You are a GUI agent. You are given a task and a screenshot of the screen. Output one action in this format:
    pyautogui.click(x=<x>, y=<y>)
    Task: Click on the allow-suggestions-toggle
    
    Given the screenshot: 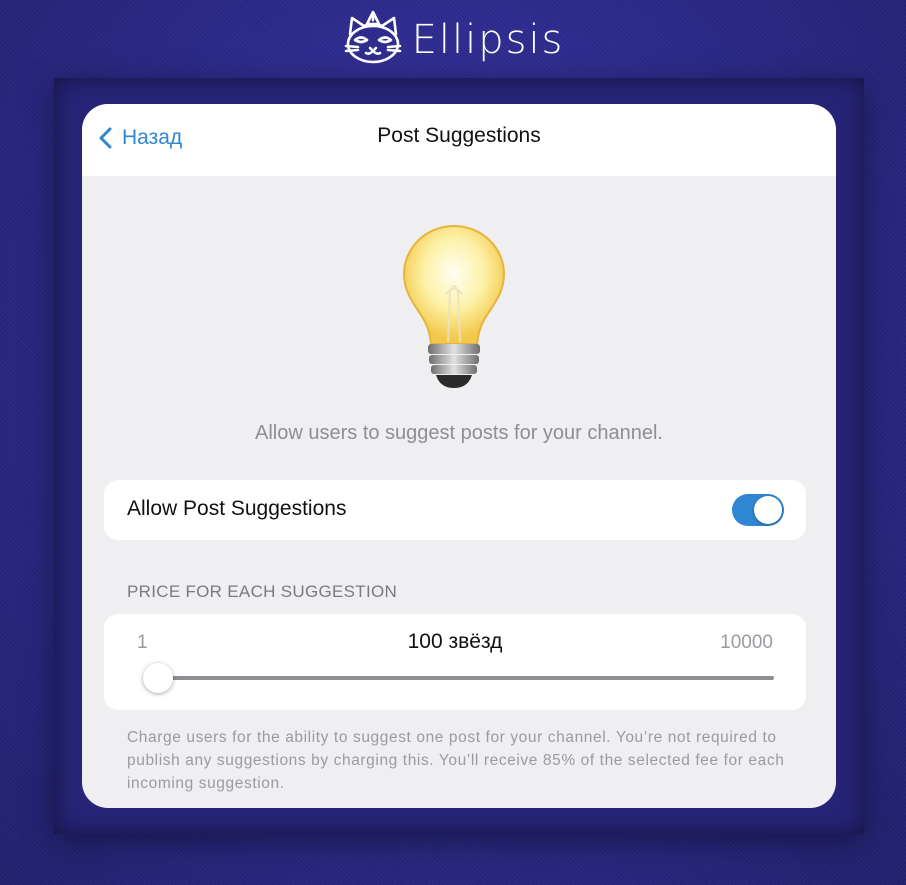 What is the action you would take?
    pyautogui.click(x=758, y=510)
    